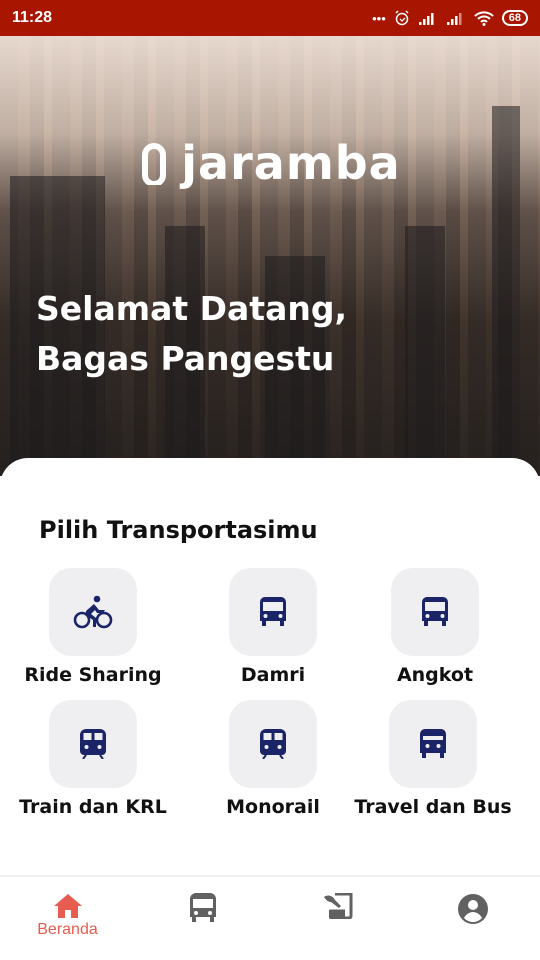 The image size is (540, 960). I want to click on tile-label: Damri, so click(273, 675).